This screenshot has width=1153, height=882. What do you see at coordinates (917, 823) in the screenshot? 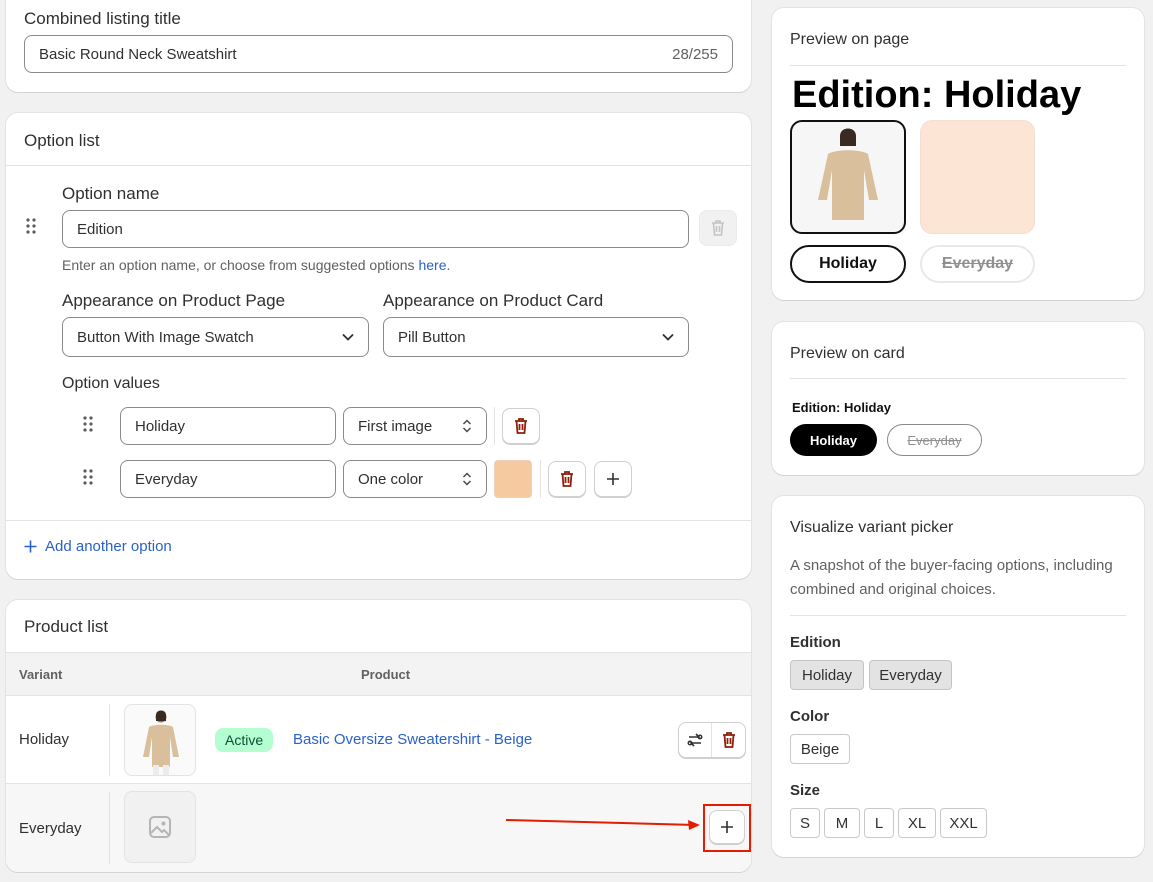
I see `size-xl-chip: XL` at bounding box center [917, 823].